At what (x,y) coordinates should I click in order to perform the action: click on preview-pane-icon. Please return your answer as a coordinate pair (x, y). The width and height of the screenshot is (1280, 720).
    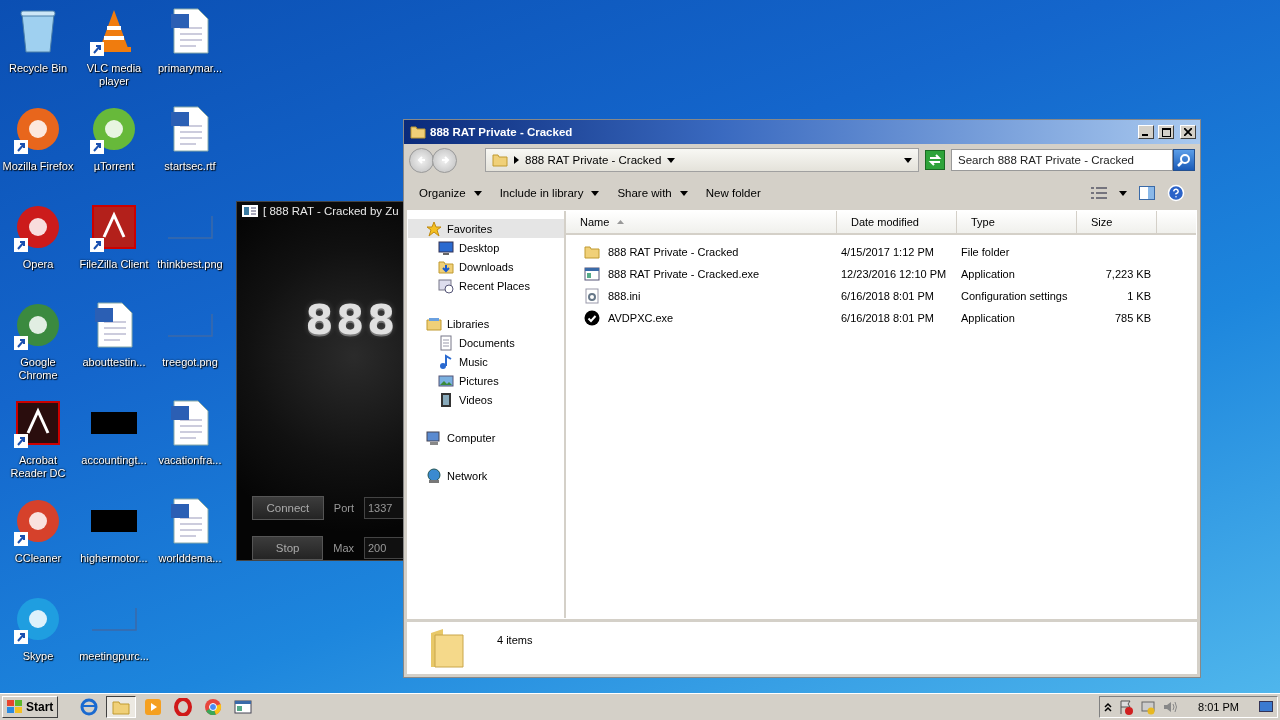
    Looking at the image, I should click on (1147, 193).